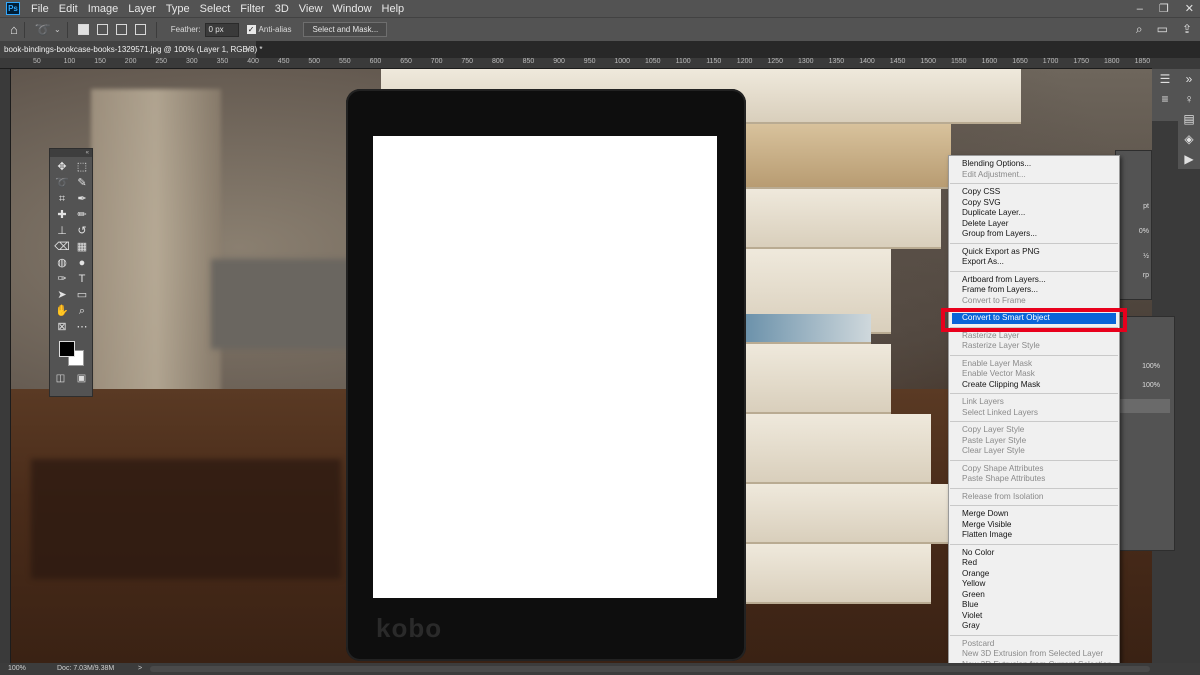 Image resolution: width=1200 pixels, height=675 pixels. What do you see at coordinates (103, 9) in the screenshot?
I see `menu-image: Image` at bounding box center [103, 9].